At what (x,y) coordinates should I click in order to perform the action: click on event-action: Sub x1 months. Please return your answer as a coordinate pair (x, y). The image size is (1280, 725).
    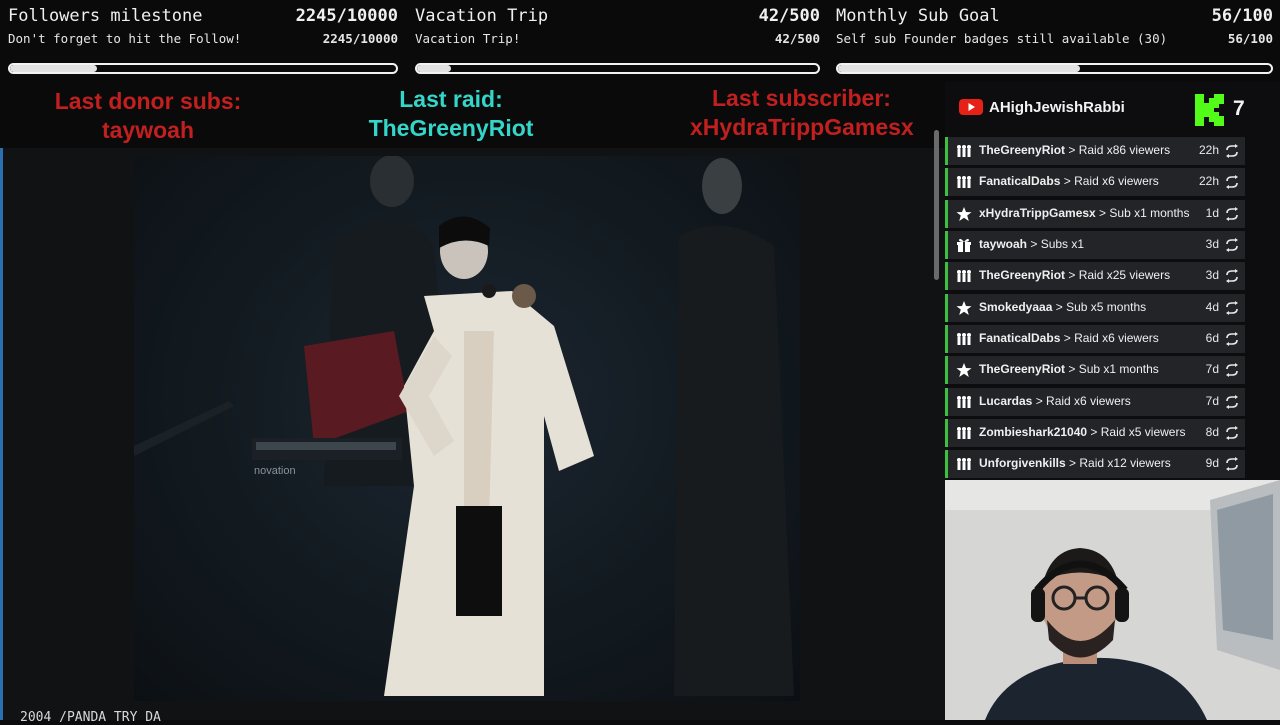
    Looking at the image, I should click on (1149, 213).